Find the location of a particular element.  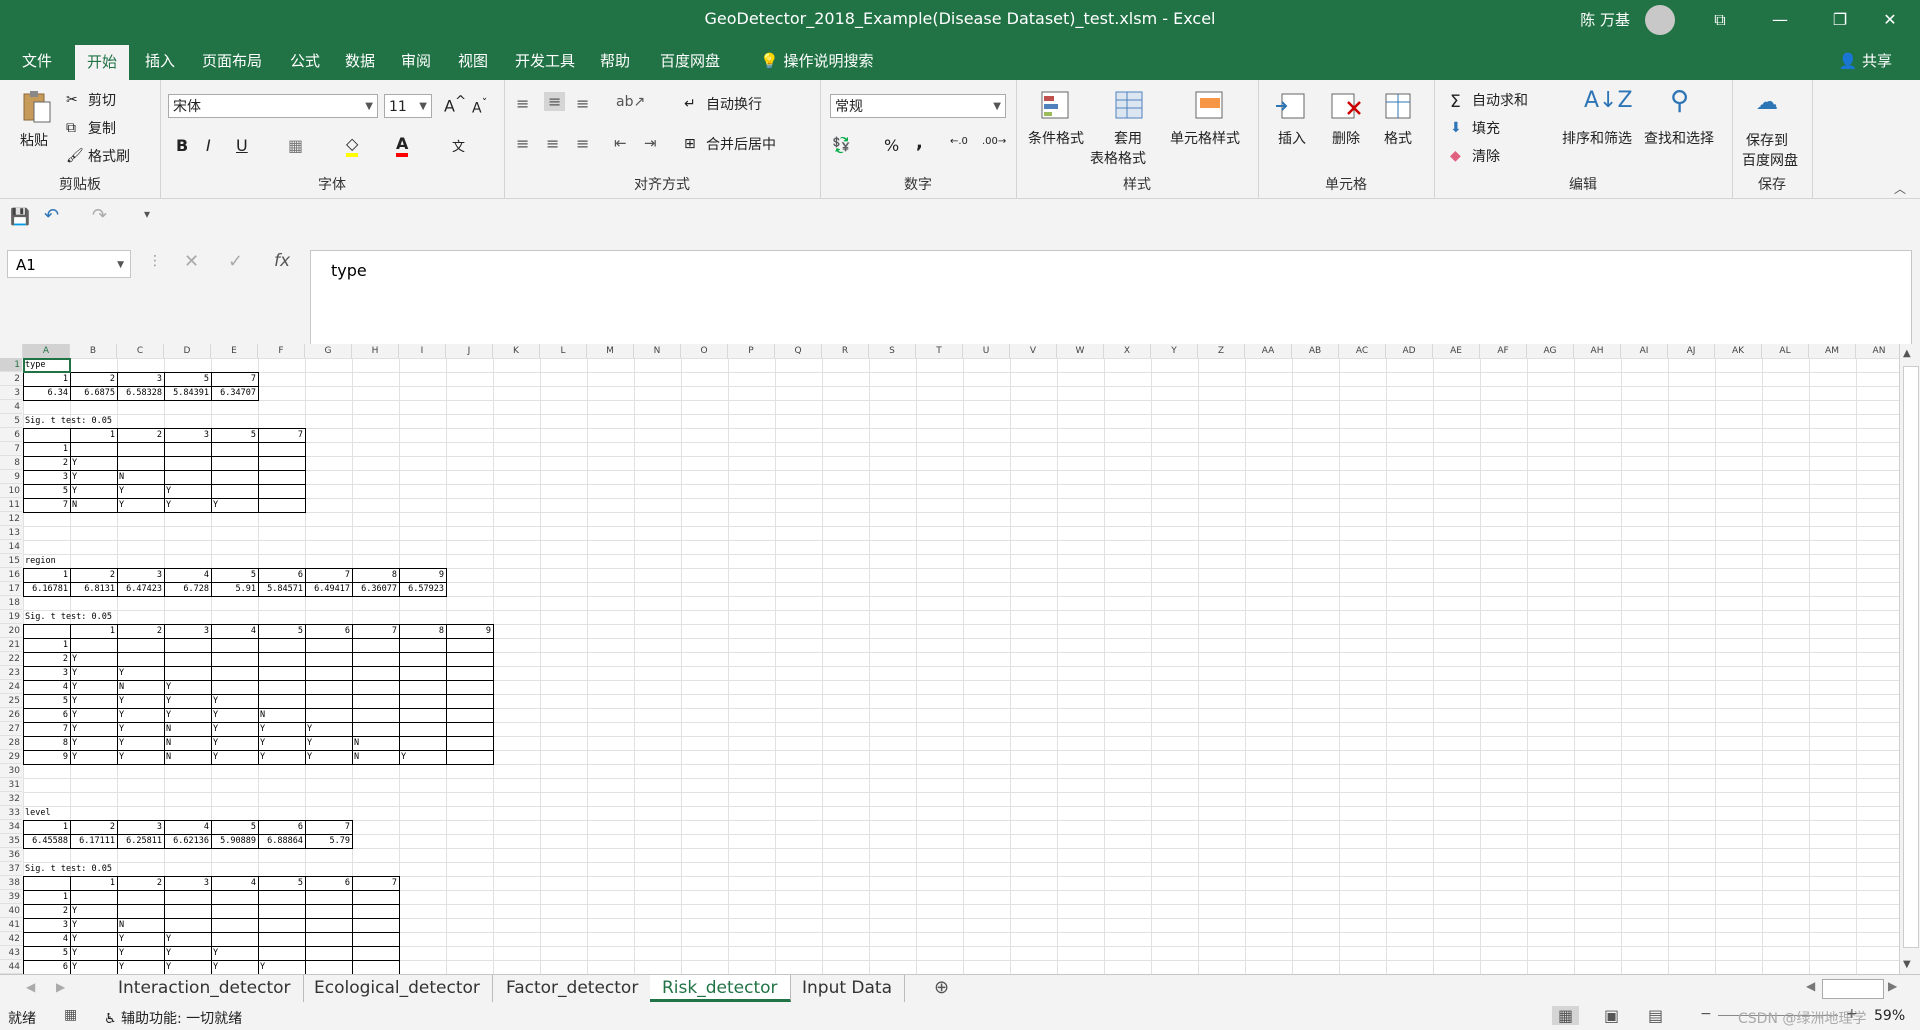

column-header: AF is located at coordinates (1503, 351).